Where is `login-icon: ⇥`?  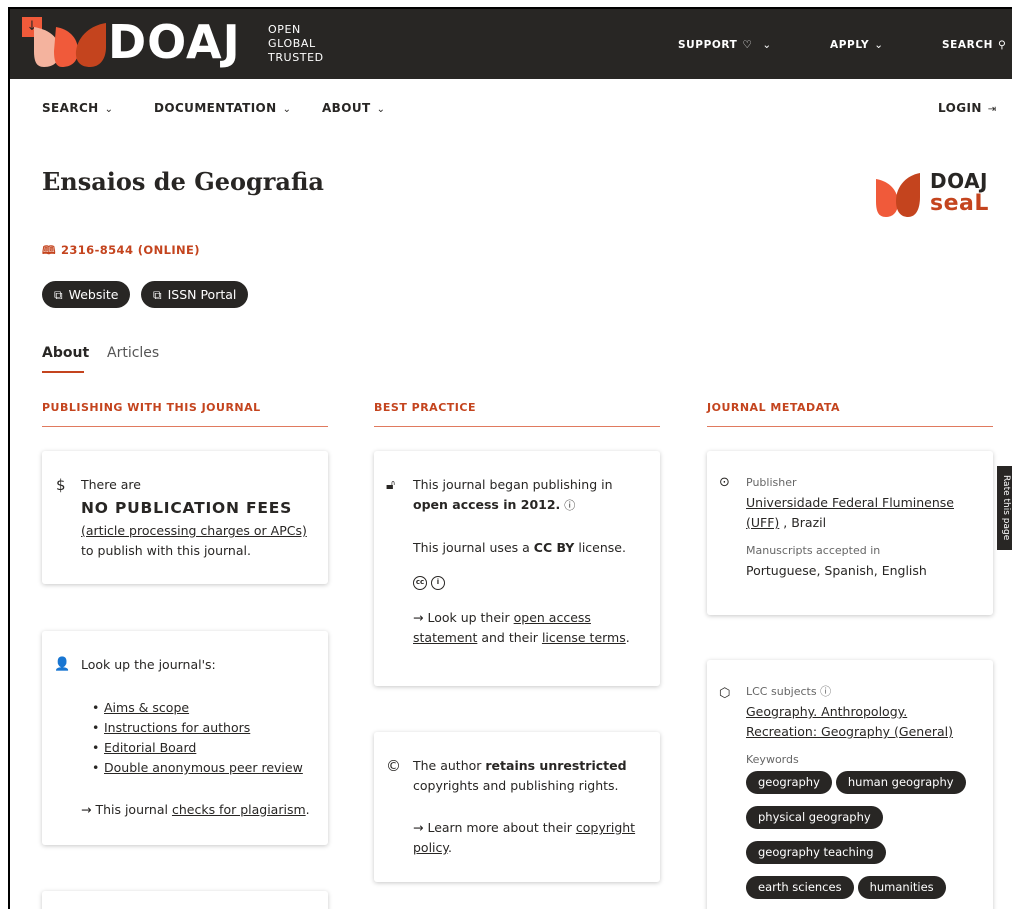 login-icon: ⇥ is located at coordinates (992, 109).